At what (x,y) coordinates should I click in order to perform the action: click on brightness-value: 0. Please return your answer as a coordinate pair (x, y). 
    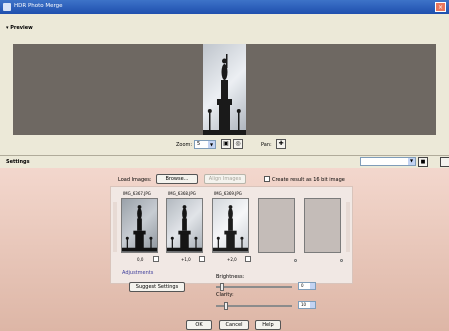
    Looking at the image, I should click on (302, 285).